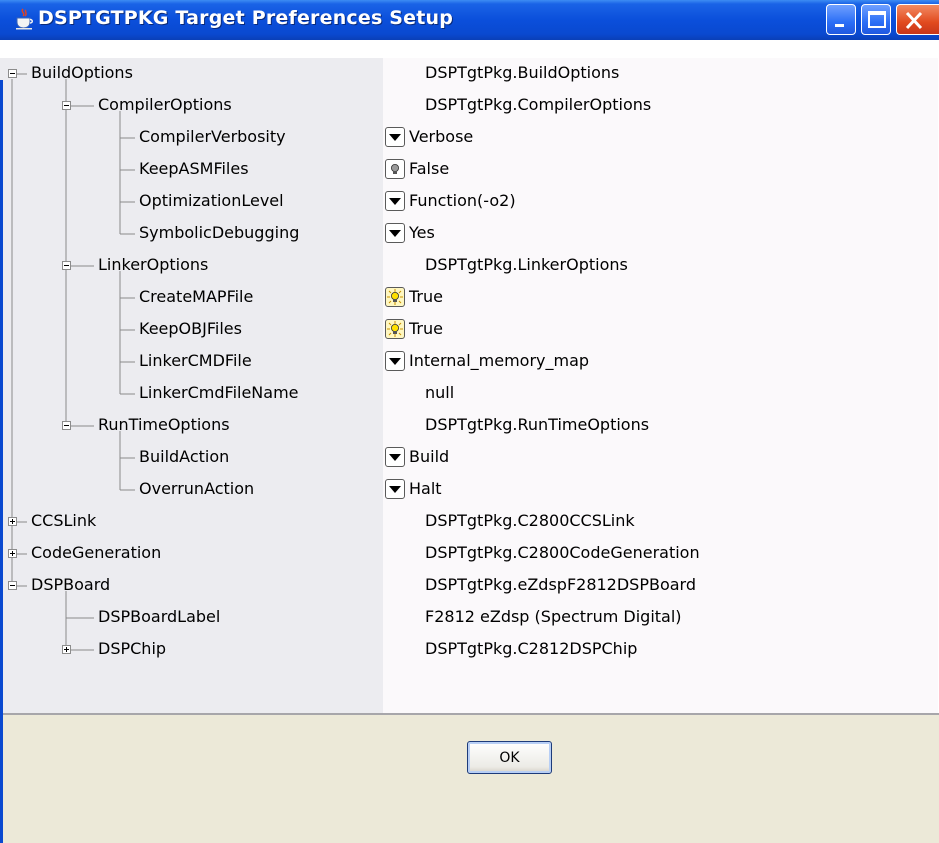 This screenshot has width=939, height=843. I want to click on tree-row-optimization-level: OptimizationLevel Function(-o2), so click(469, 202).